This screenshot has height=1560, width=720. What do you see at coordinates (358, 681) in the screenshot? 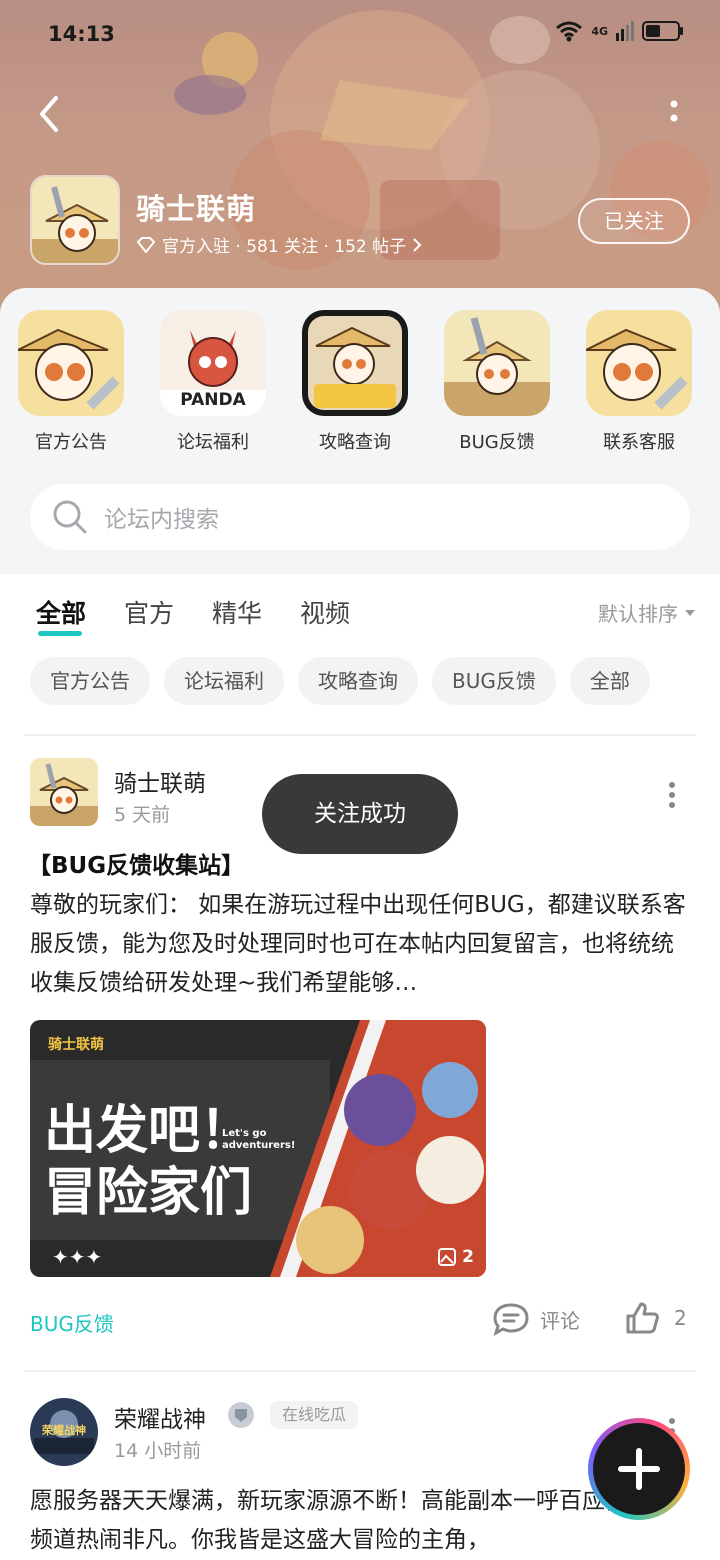
I see `chip-guide: 攻略查询` at bounding box center [358, 681].